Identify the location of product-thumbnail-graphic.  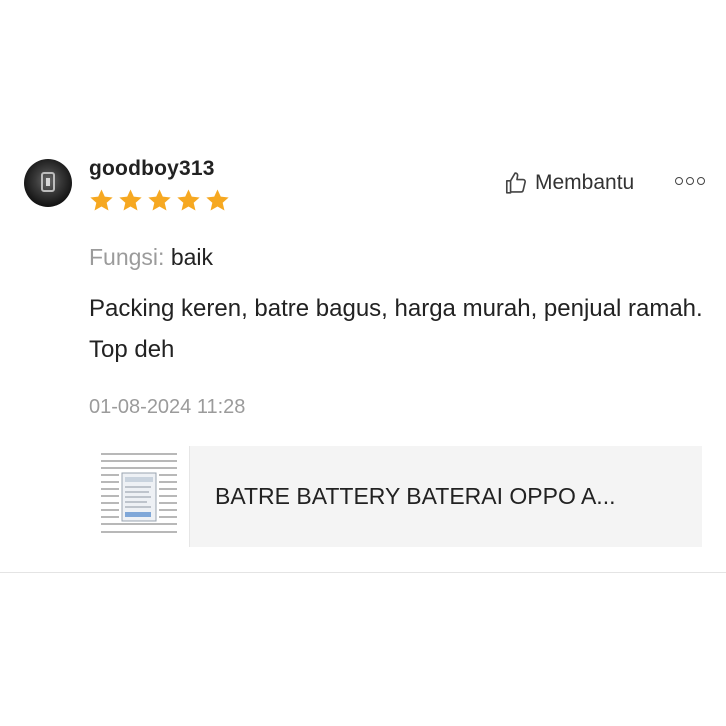
(139, 493).